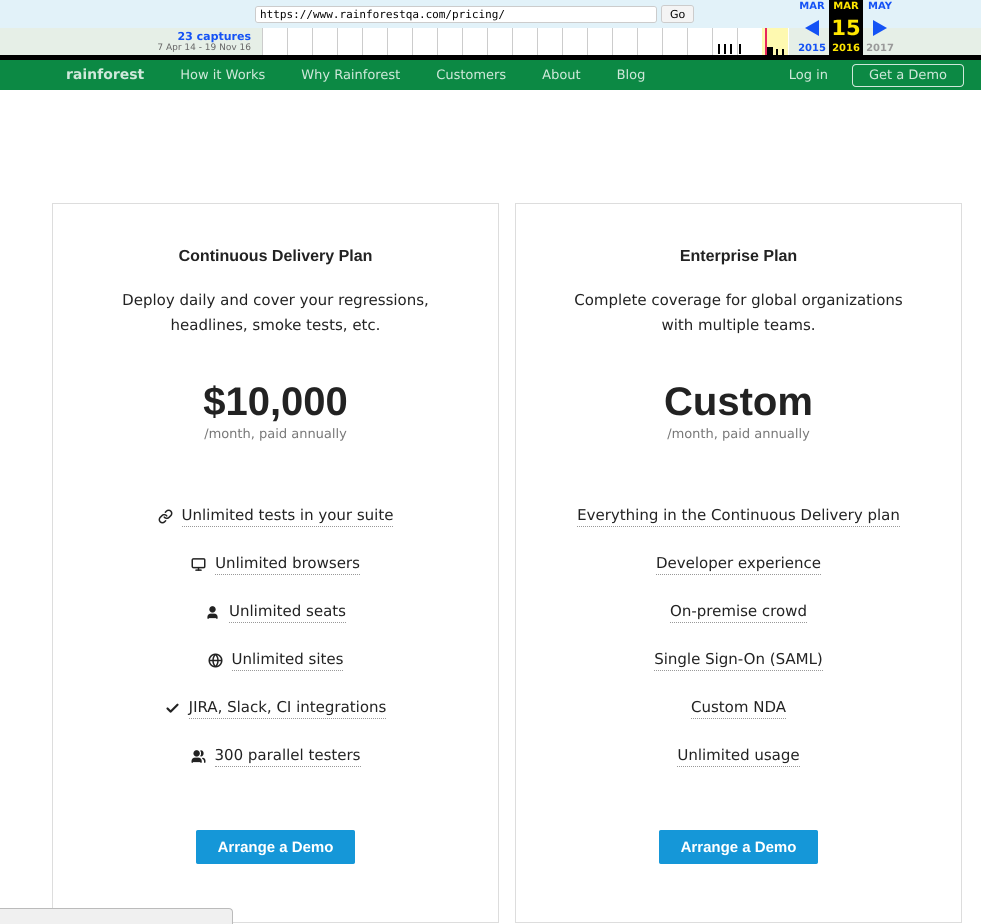  Describe the element at coordinates (739, 564) in the screenshot. I see `feature-text: Developer experience` at that location.